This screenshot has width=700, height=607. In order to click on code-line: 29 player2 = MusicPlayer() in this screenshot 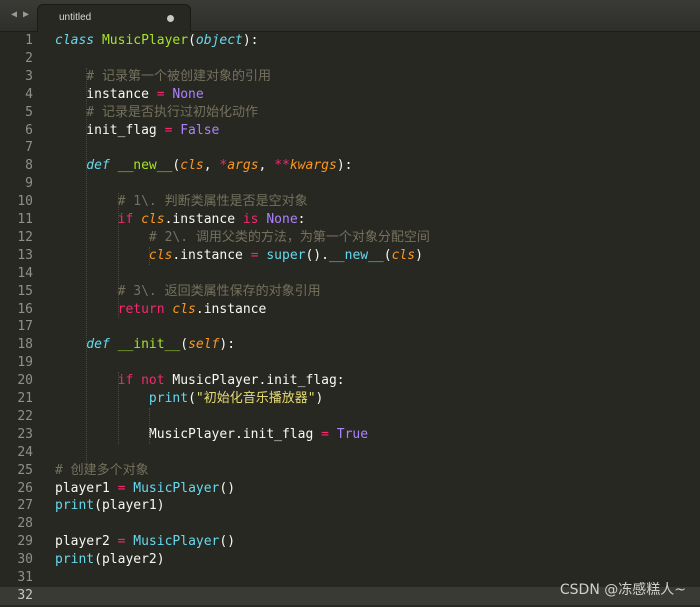, I will do `click(350, 542)`.